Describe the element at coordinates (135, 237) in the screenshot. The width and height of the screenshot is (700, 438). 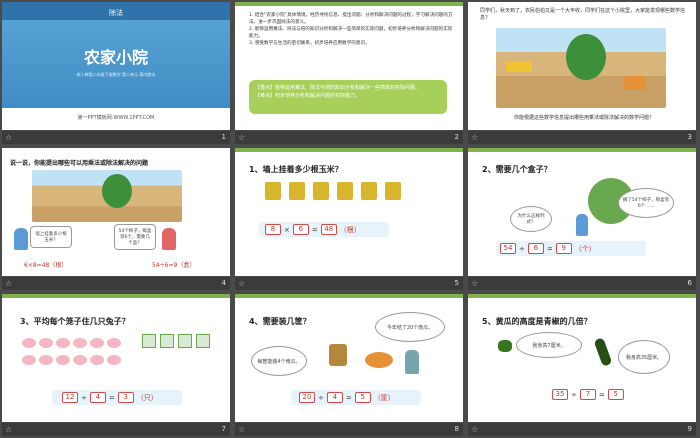
I see `bubble-right: 54个柿子，每盒装6个，需要几个盒？` at that location.